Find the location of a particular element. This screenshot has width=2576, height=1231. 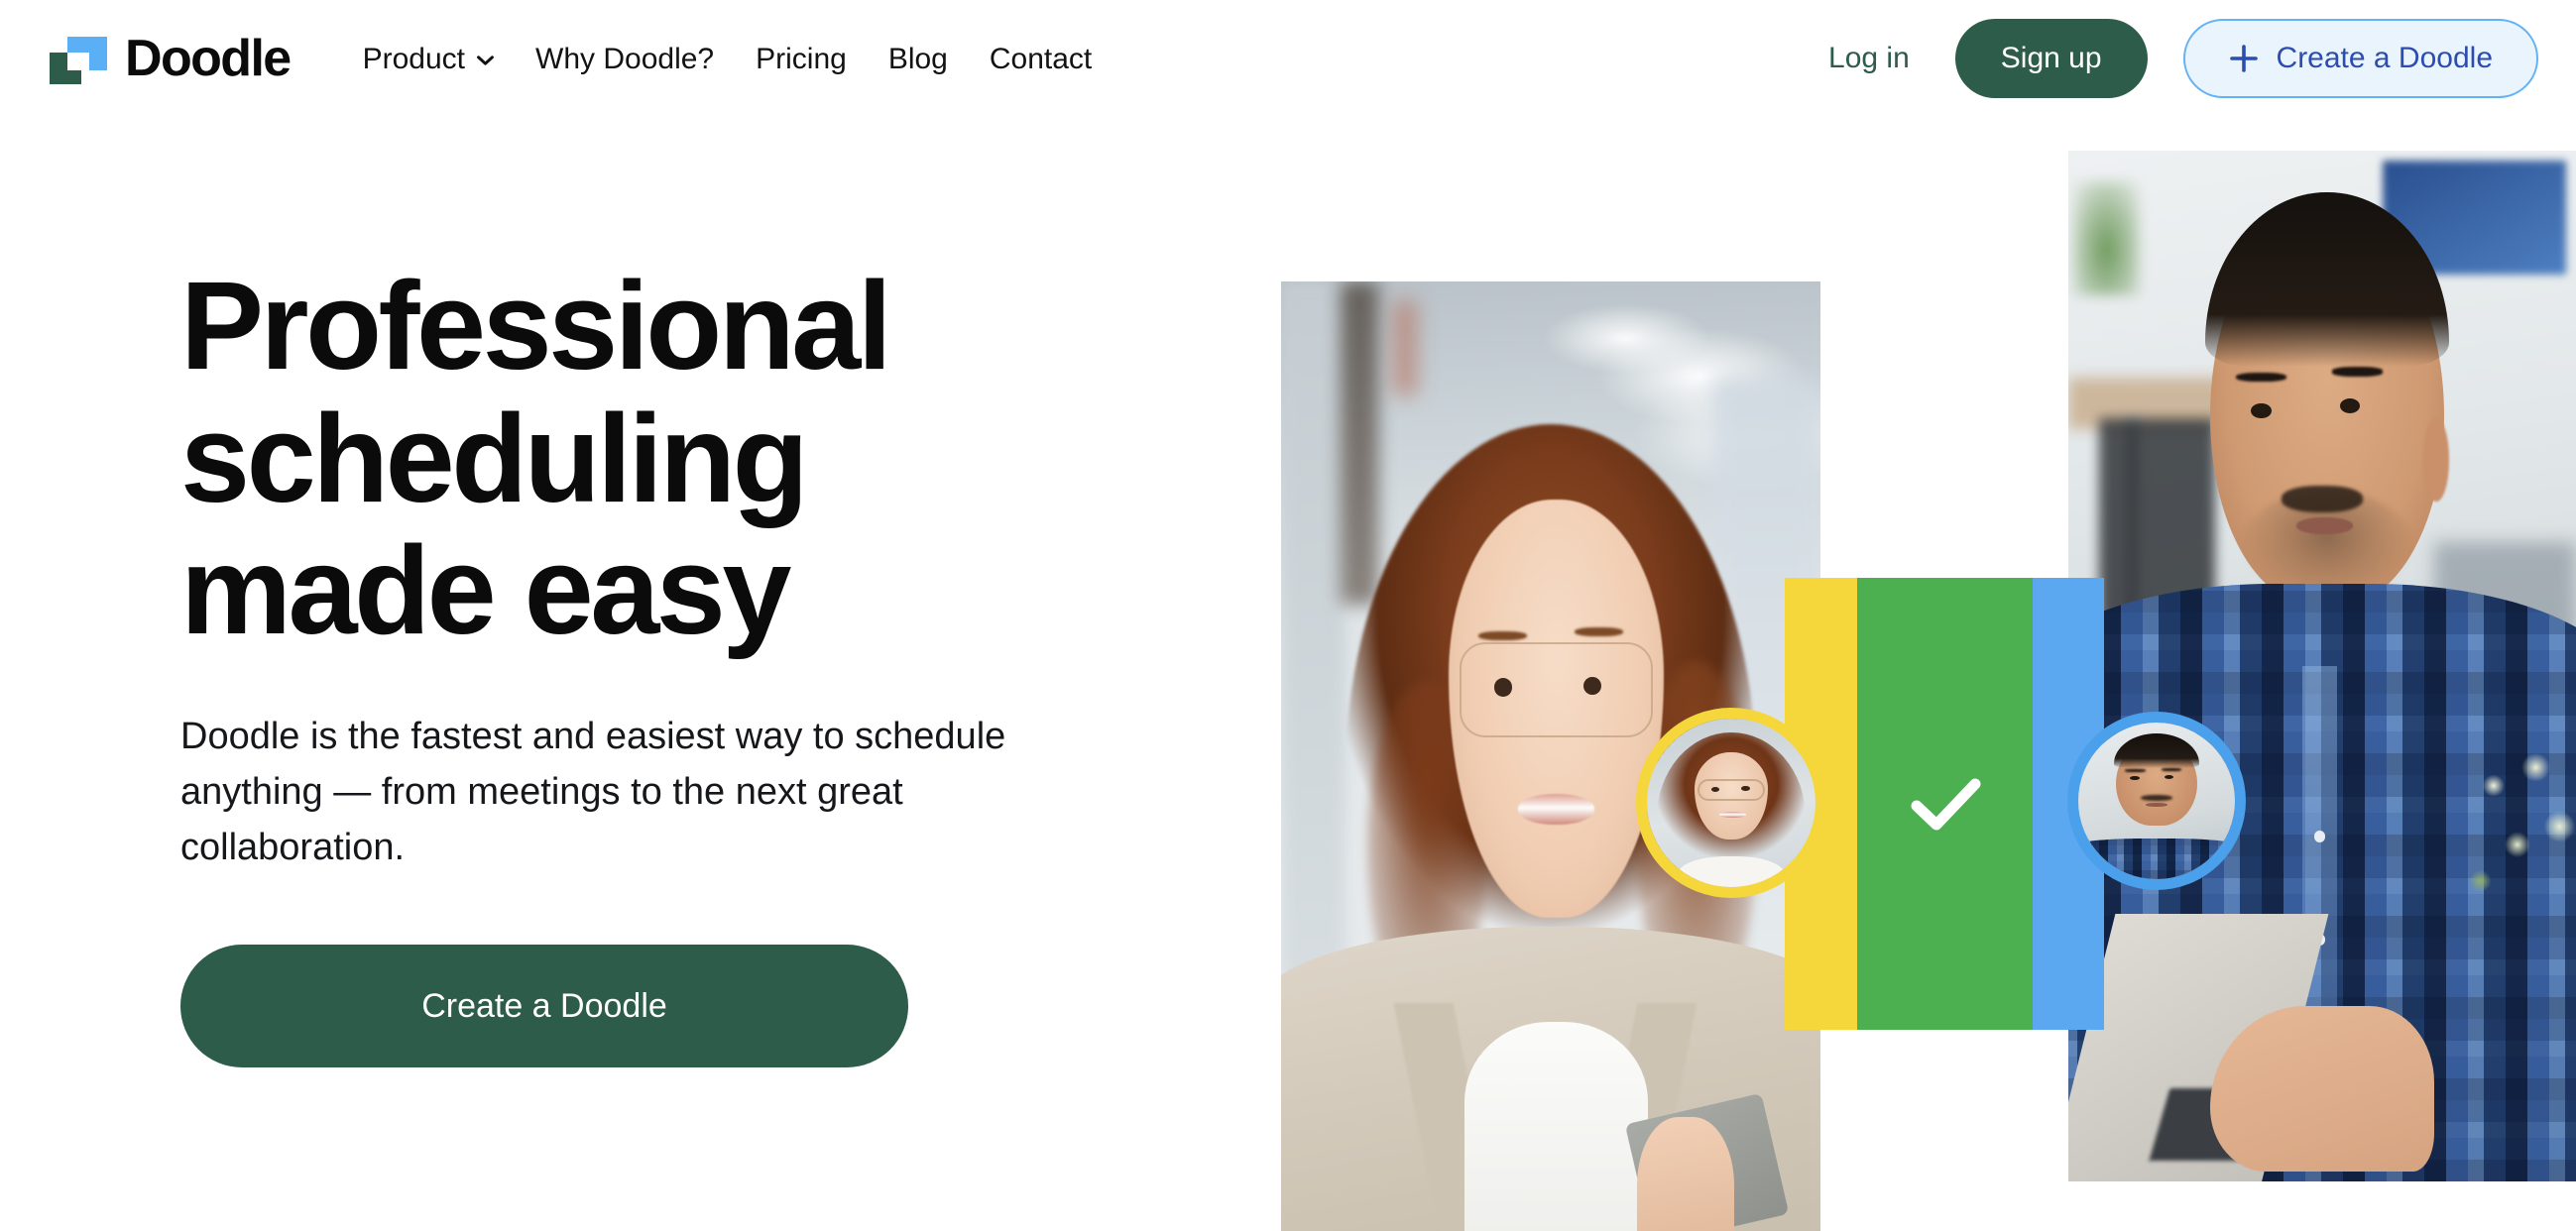

nav-item-product-label: Product is located at coordinates (414, 58).